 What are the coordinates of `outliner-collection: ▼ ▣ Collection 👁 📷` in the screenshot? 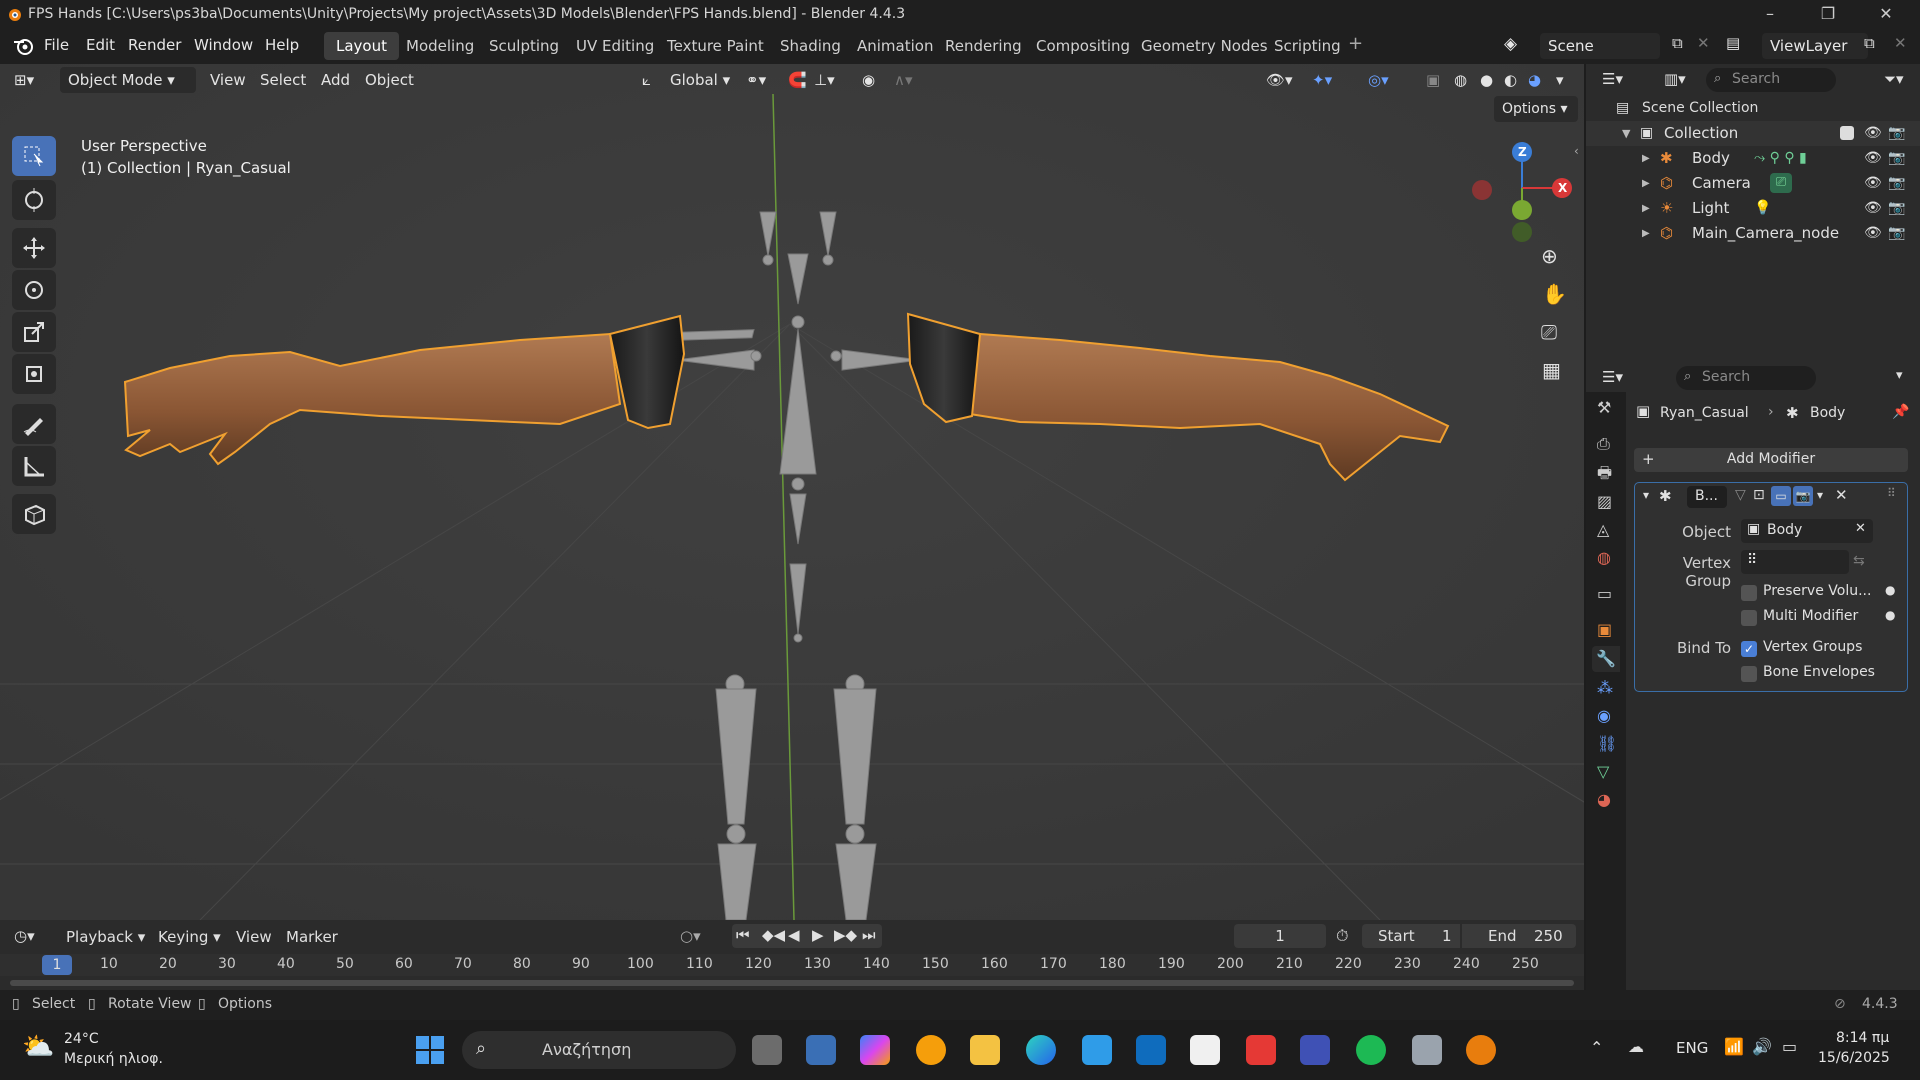 It's located at (1753, 133).